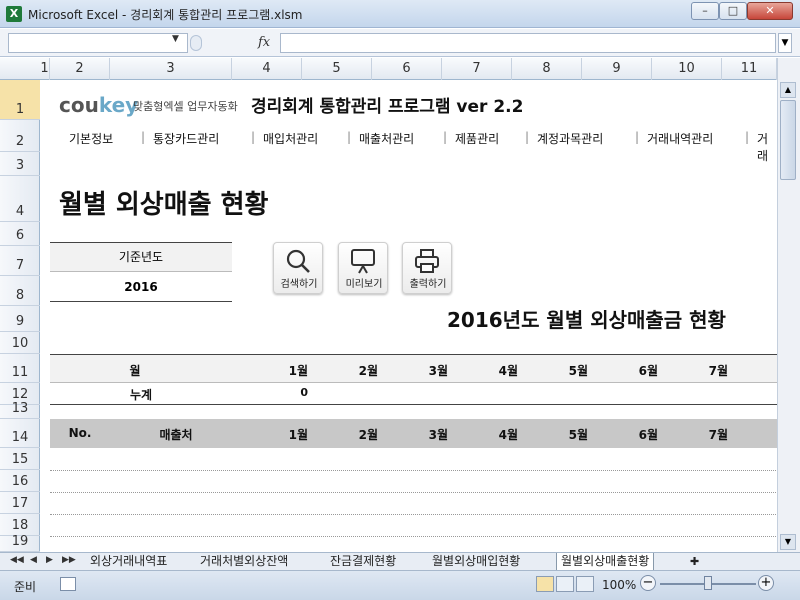  Describe the element at coordinates (476, 562) in the screenshot. I see `sheet-tab-4: 월별외상매입현황` at that location.